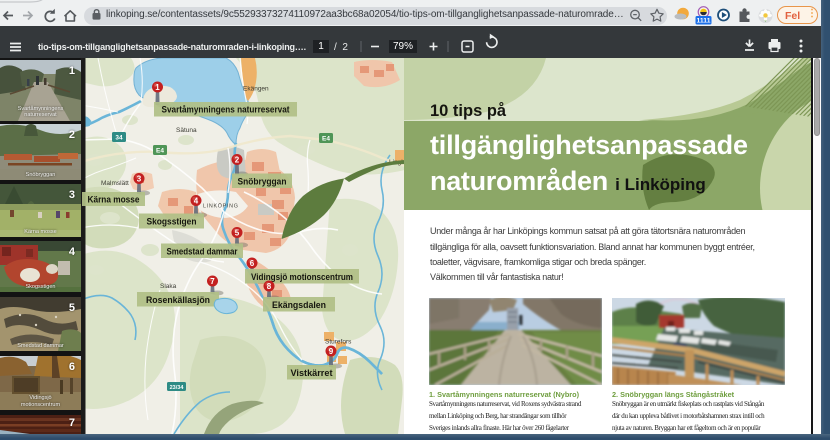  I want to click on svg-text: 8, so click(269, 286).